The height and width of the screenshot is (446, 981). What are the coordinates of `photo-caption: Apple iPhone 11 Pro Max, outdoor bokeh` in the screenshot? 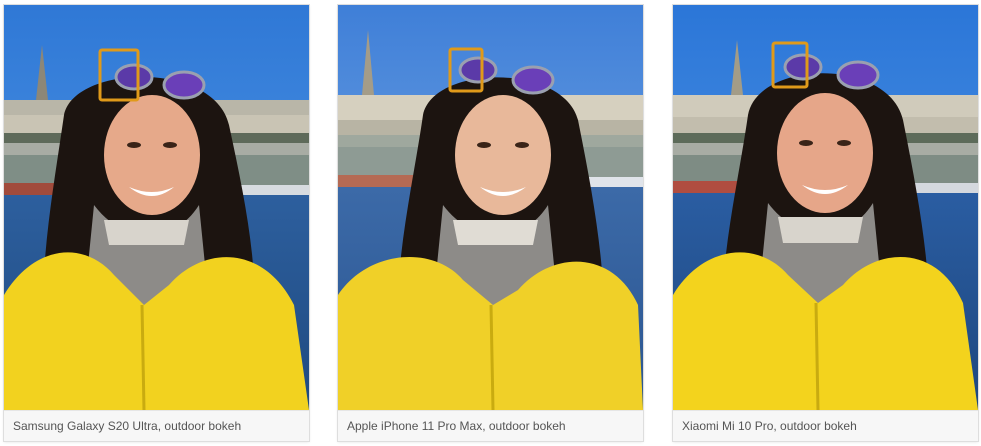 It's located at (490, 425).